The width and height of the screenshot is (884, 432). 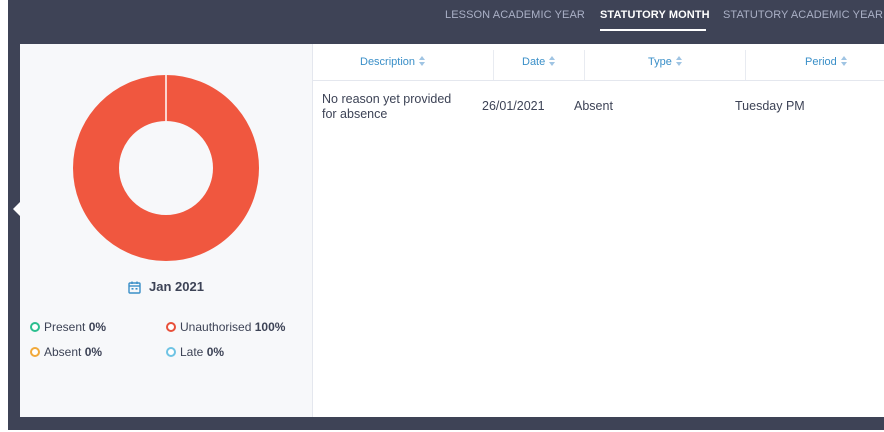 I want to click on tab-statutory-month: STATUTORY MONTH, so click(x=655, y=15).